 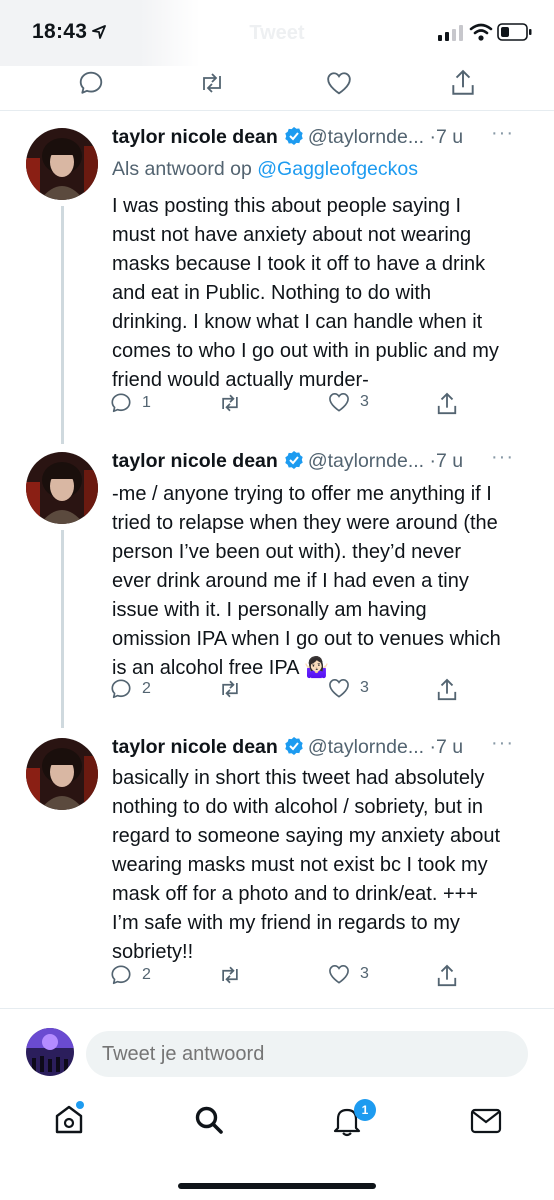 What do you see at coordinates (277, 33) in the screenshot?
I see `status-bar: Tweet 18:43` at bounding box center [277, 33].